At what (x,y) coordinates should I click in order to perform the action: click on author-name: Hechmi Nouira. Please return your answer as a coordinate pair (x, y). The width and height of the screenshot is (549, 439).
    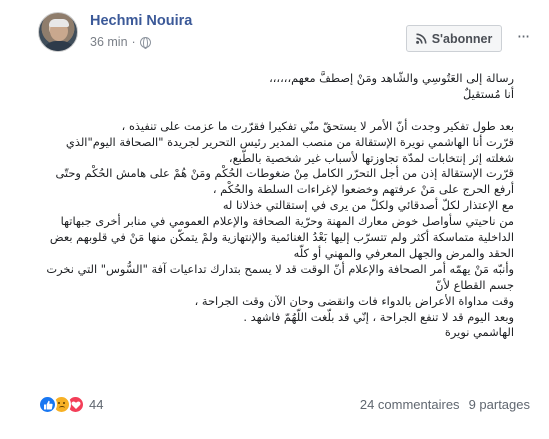
    Looking at the image, I should click on (141, 21).